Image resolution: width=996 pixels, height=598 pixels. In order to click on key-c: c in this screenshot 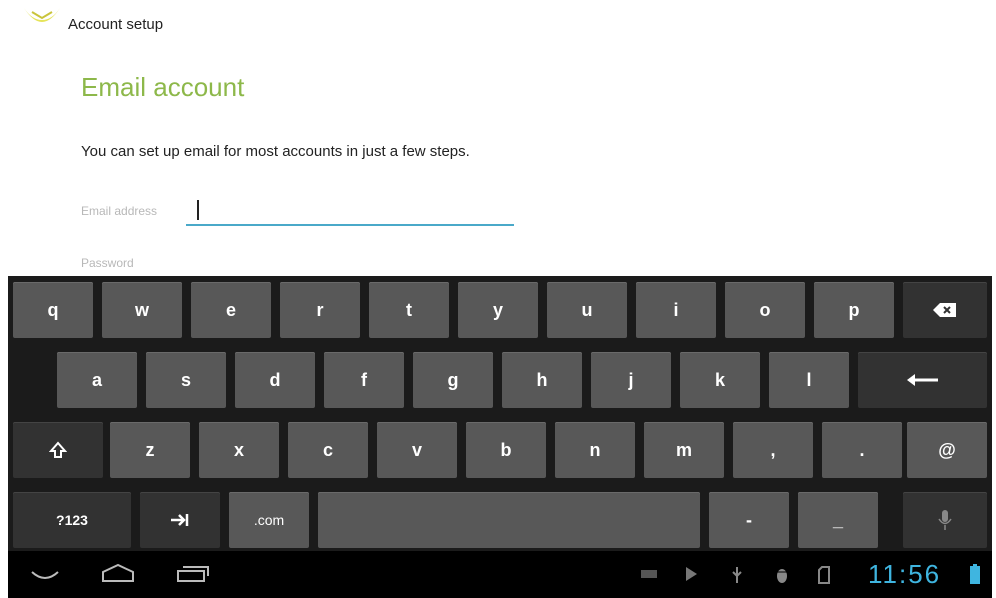, I will do `click(328, 450)`.